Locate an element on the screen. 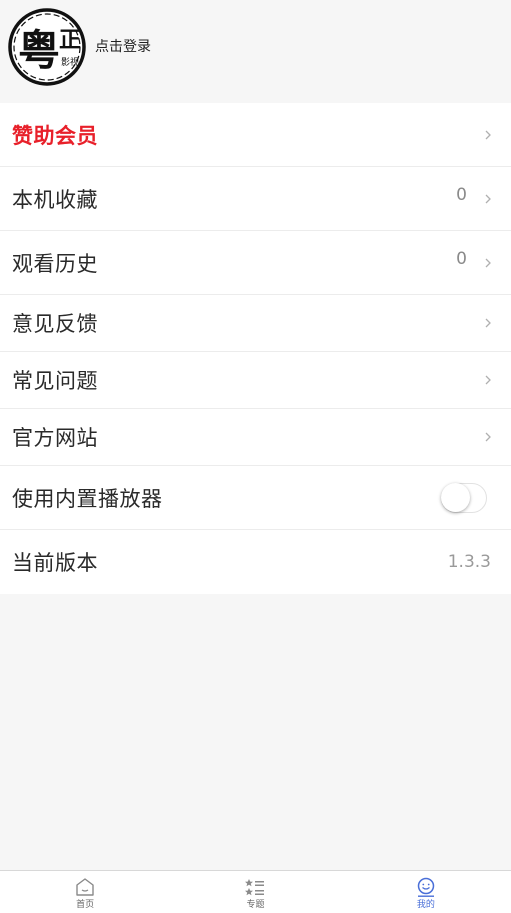  tab-topics: 专题 is located at coordinates (255, 892).